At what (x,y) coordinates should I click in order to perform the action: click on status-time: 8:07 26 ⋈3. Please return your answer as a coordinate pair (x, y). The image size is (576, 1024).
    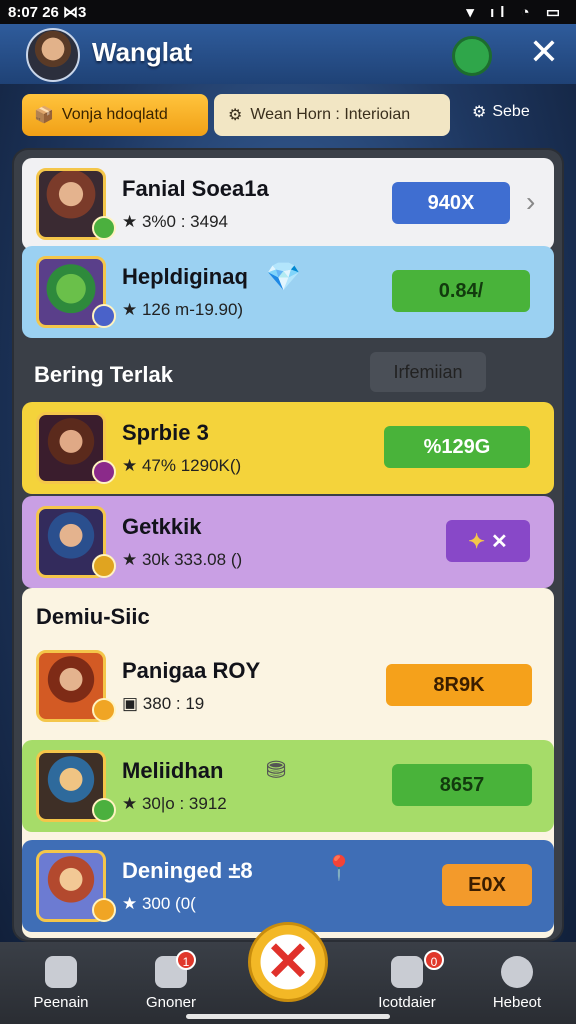
    Looking at the image, I should click on (47, 12).